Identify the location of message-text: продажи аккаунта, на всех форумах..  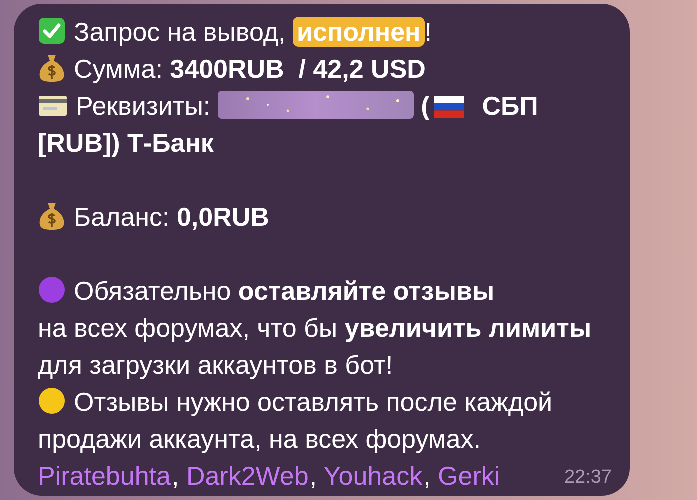
(259, 439).